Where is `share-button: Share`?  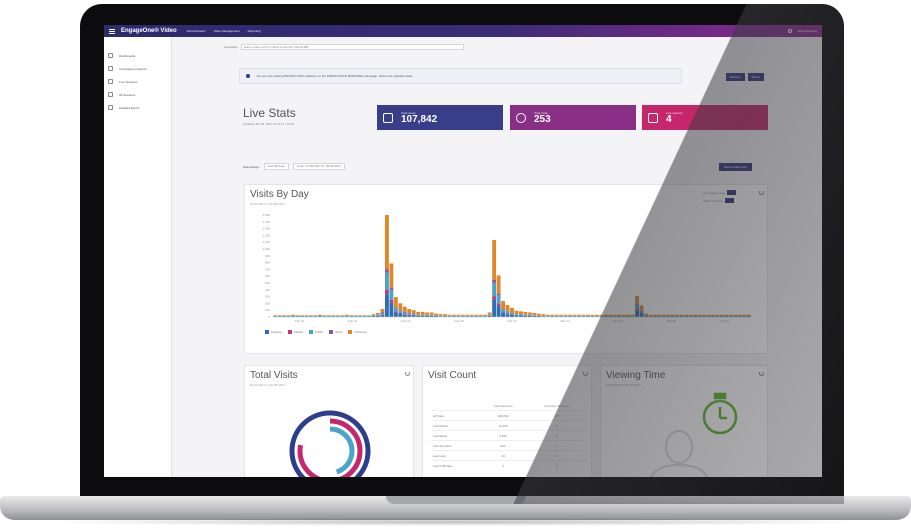
share-button: Share is located at coordinates (755, 77).